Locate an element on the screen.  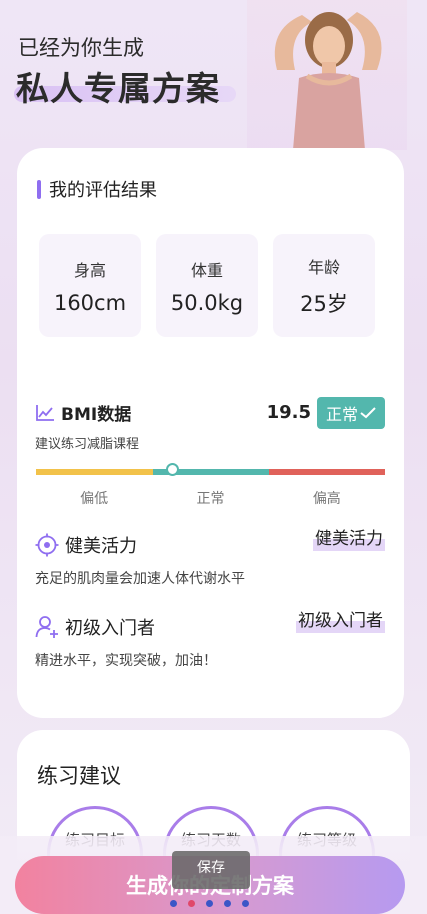
feature-title: 初级入门者 is located at coordinates (110, 628).